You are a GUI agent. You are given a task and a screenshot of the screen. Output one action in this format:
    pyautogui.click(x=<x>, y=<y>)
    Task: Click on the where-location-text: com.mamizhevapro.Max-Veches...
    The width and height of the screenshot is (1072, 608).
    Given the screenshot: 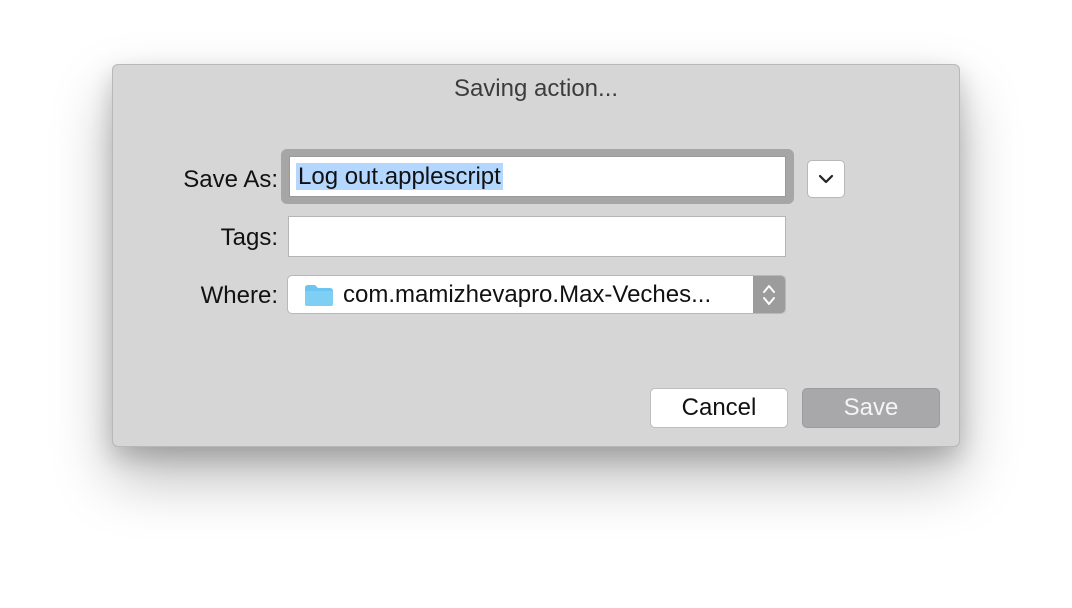 What is the action you would take?
    pyautogui.click(x=527, y=294)
    